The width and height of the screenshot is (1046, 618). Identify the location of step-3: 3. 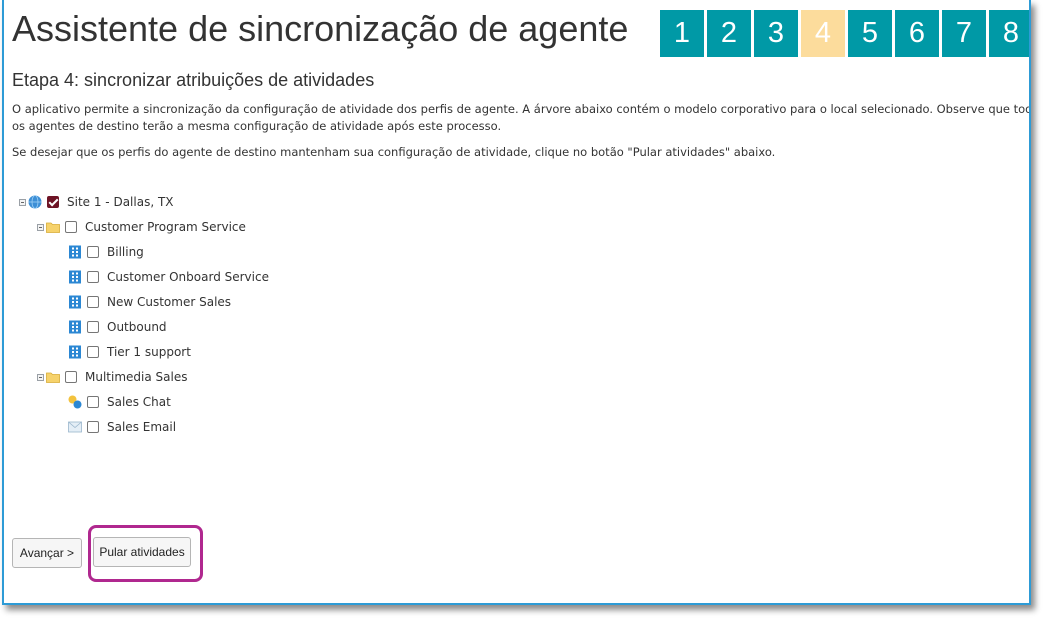
(776, 33).